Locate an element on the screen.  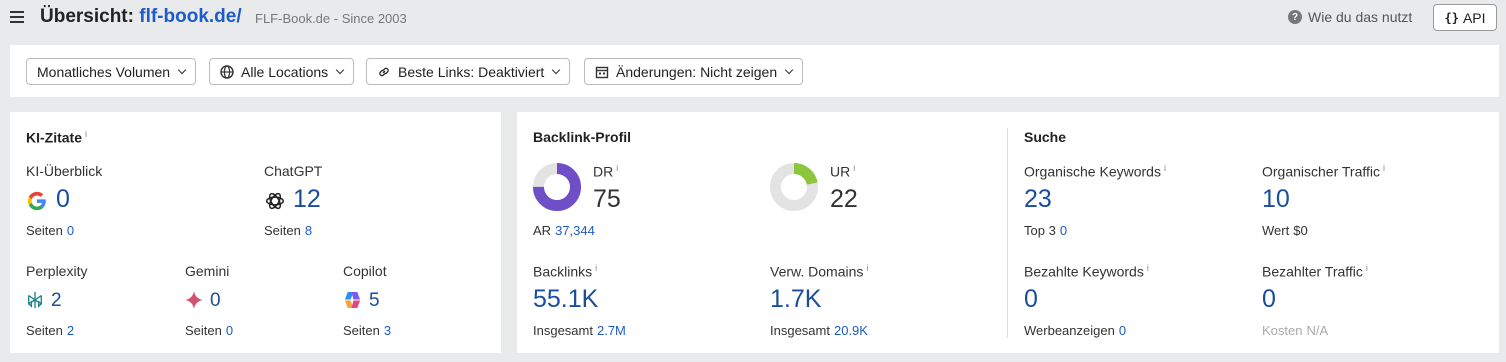
chatgpt-pages: Seiten 8 is located at coordinates (288, 230).